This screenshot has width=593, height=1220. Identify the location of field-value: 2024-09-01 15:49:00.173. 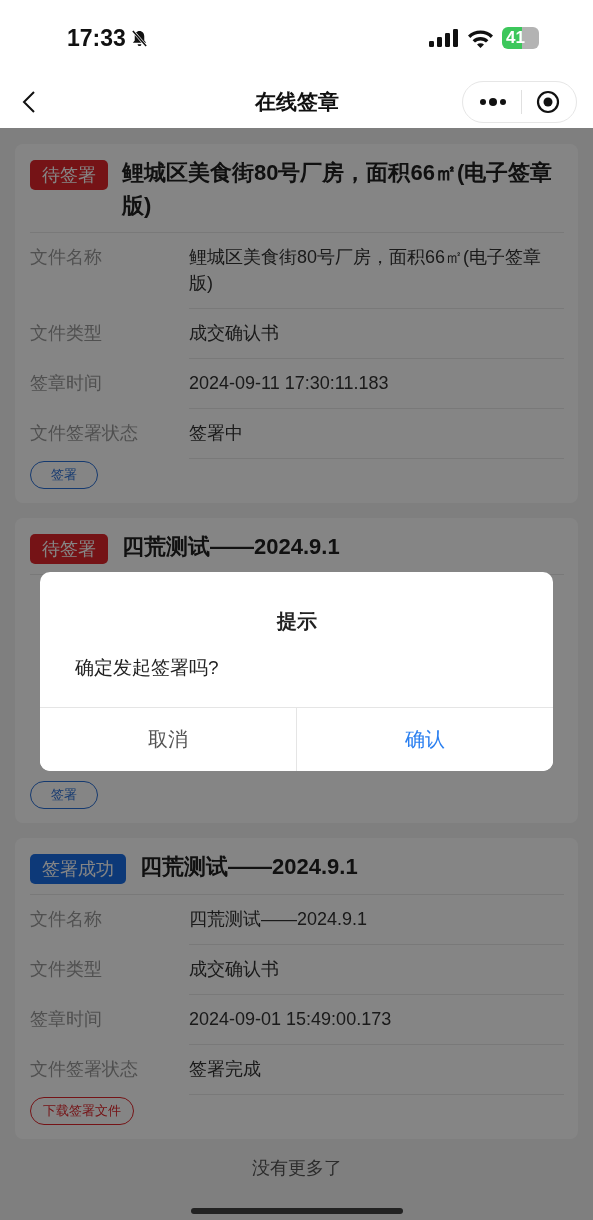
(291, 1019).